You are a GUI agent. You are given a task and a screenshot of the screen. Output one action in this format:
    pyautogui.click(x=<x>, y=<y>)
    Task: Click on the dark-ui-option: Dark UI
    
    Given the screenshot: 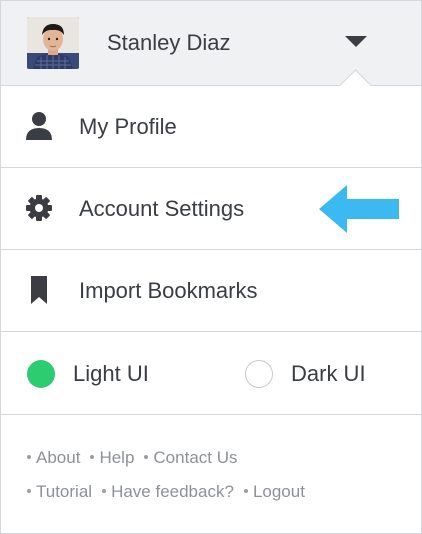 What is the action you would take?
    pyautogui.click(x=320, y=374)
    